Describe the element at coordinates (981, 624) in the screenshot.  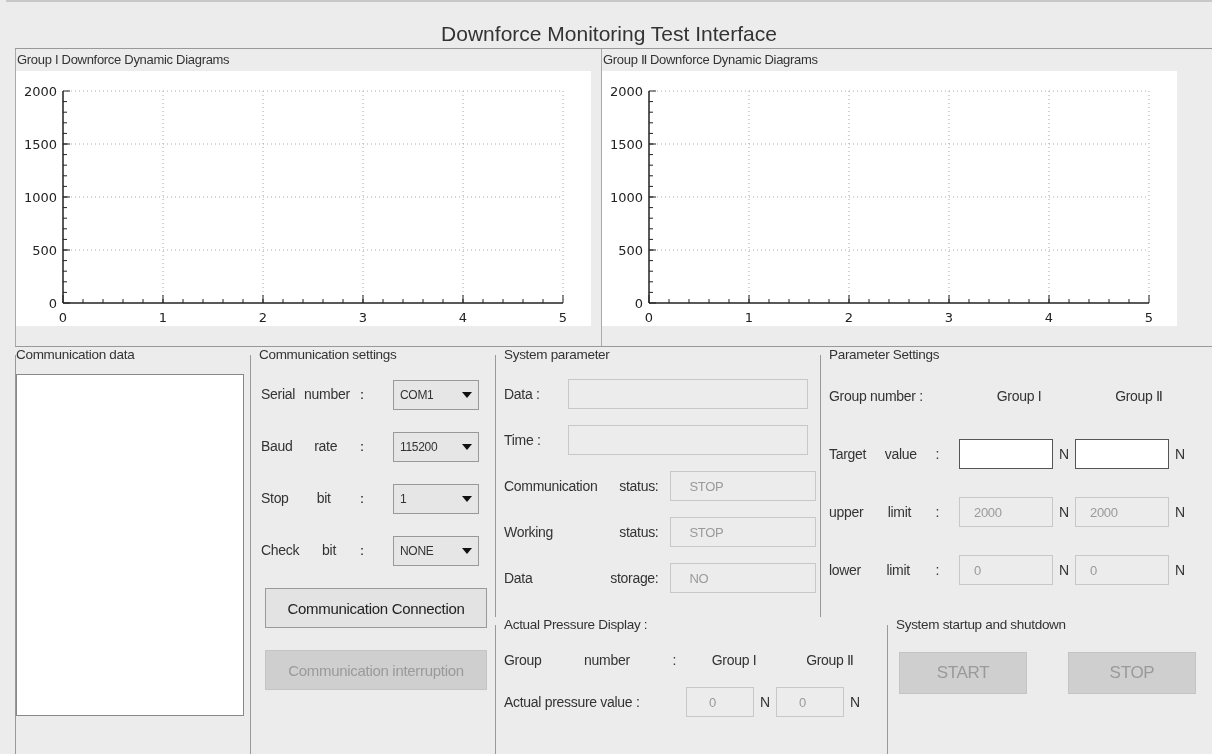
I see `group-title: System startup and shutdown` at that location.